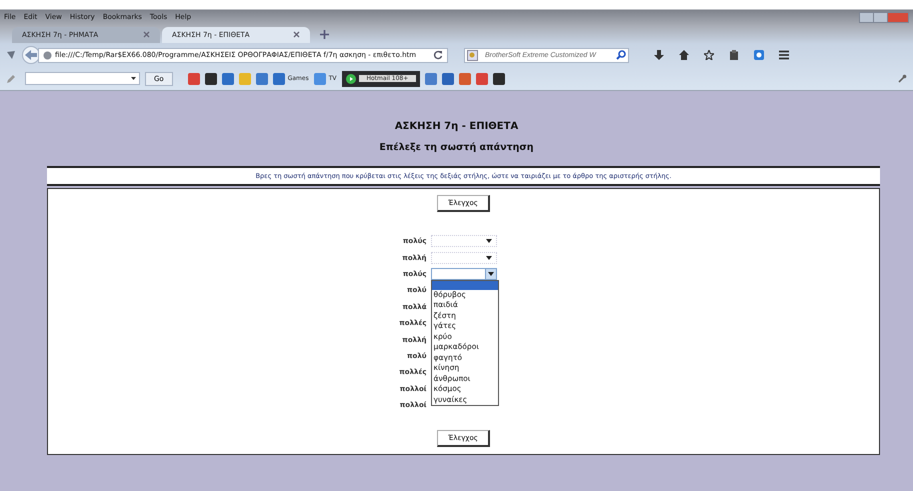 The image size is (913, 491). I want to click on back-button, so click(31, 55).